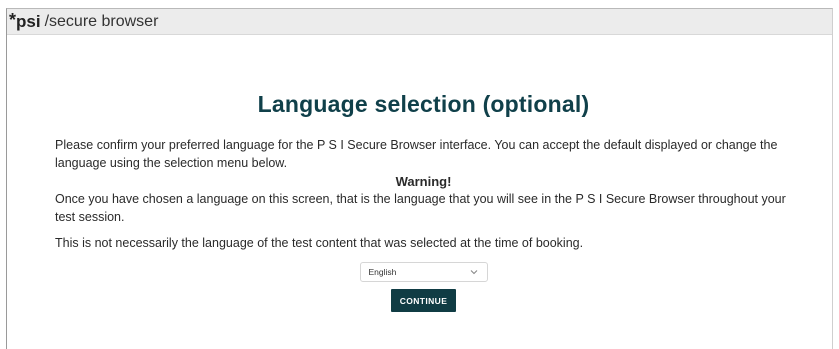 The image size is (839, 349). What do you see at coordinates (423, 272) in the screenshot?
I see `language-select: English` at bounding box center [423, 272].